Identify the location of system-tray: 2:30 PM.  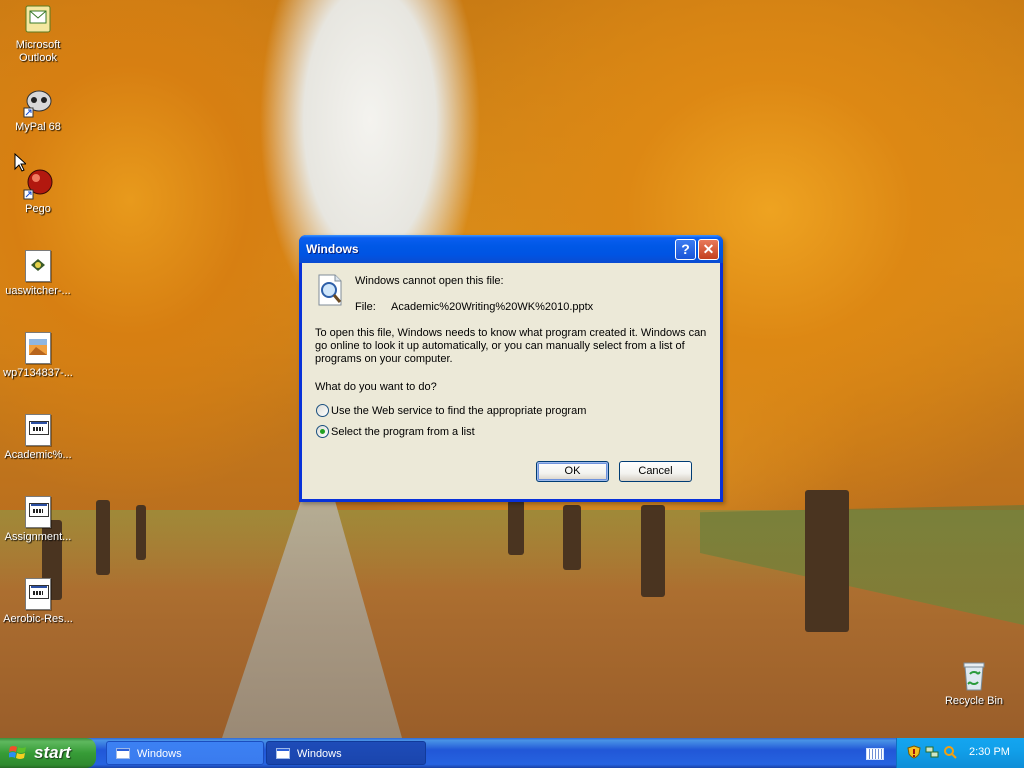
(960, 753).